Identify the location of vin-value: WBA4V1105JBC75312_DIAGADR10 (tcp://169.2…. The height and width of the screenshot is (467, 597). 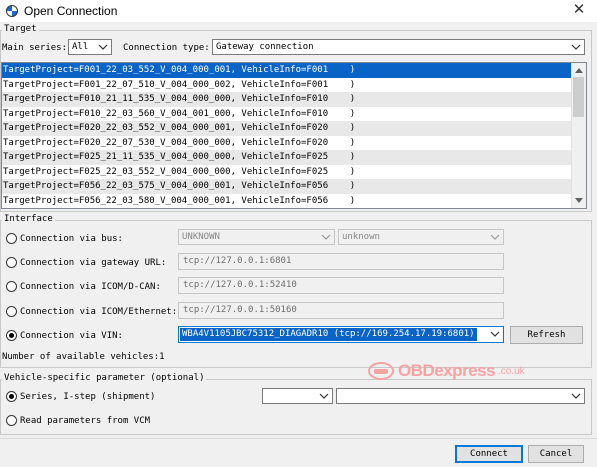
(328, 334).